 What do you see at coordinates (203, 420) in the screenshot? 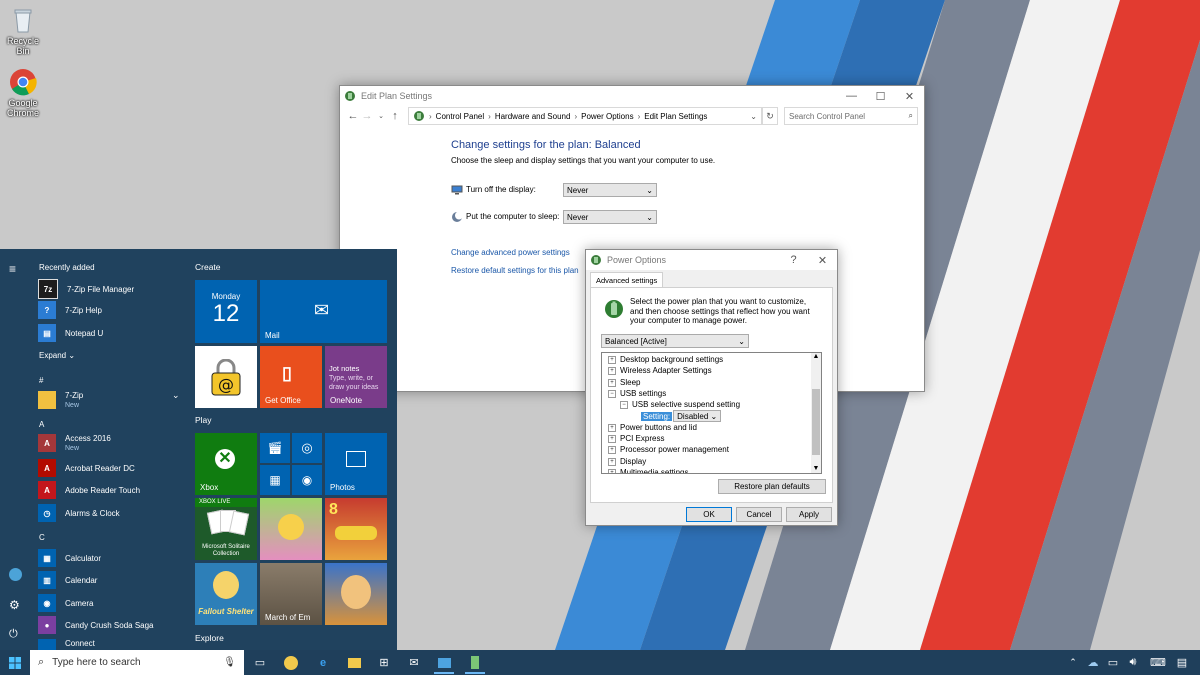
I see `group-play-heading: Play` at bounding box center [203, 420].